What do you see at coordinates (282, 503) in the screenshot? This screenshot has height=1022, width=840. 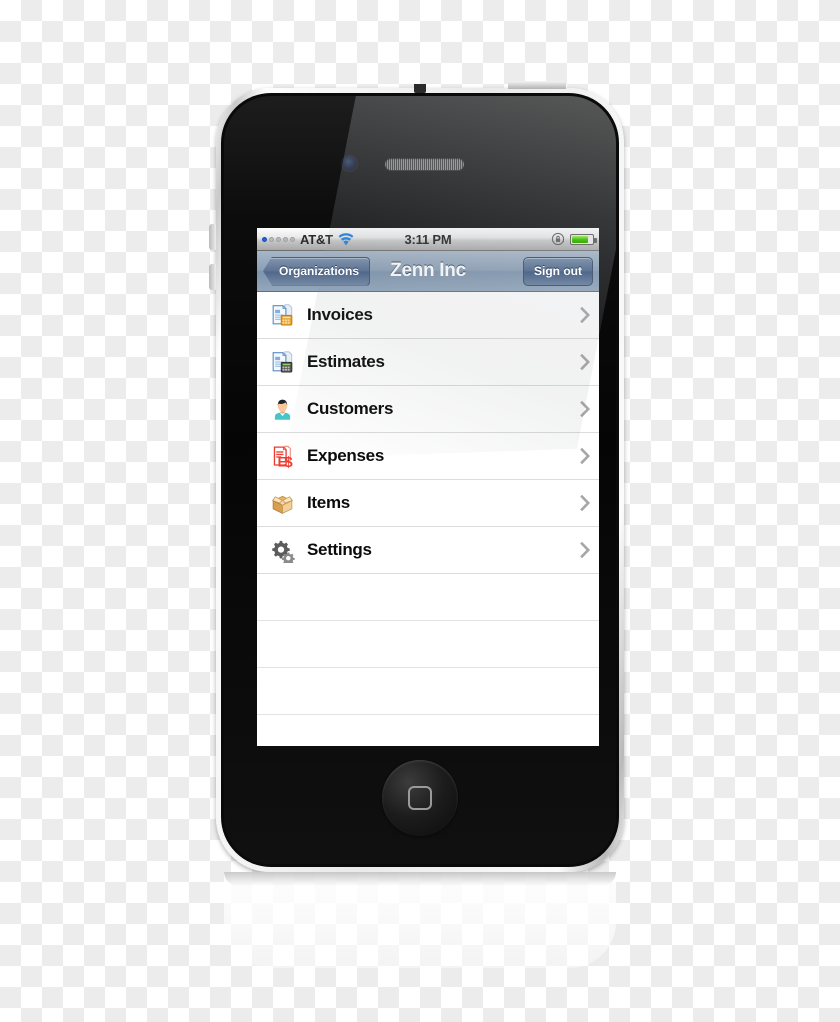 I see `items-box-icon` at bounding box center [282, 503].